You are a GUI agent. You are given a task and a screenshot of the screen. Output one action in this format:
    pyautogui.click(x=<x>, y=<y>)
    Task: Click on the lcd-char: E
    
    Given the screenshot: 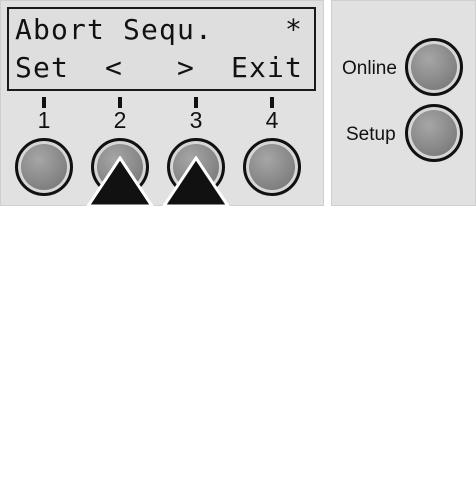 What is the action you would take?
    pyautogui.click(x=239, y=67)
    